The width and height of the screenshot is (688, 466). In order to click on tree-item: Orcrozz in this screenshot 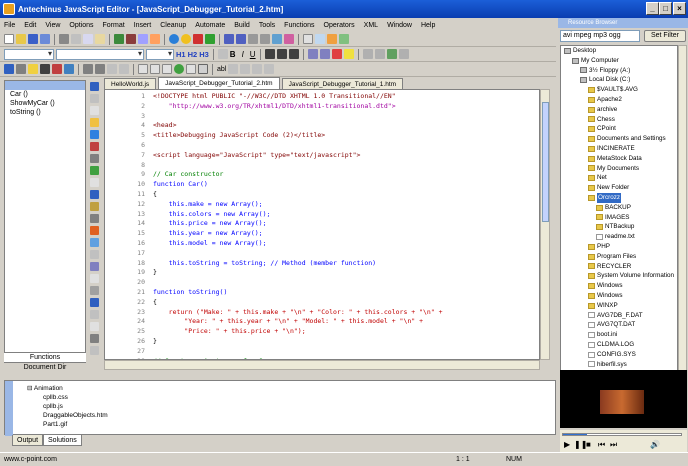, I will do `click(619, 197)`.